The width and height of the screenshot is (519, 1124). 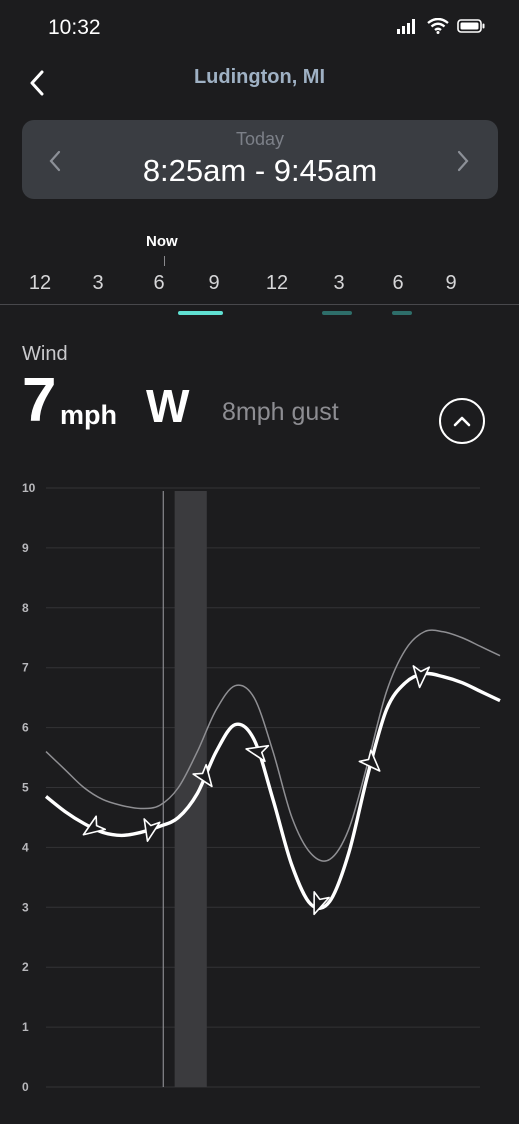 What do you see at coordinates (25, 548) in the screenshot?
I see `y-tick-label: 9` at bounding box center [25, 548].